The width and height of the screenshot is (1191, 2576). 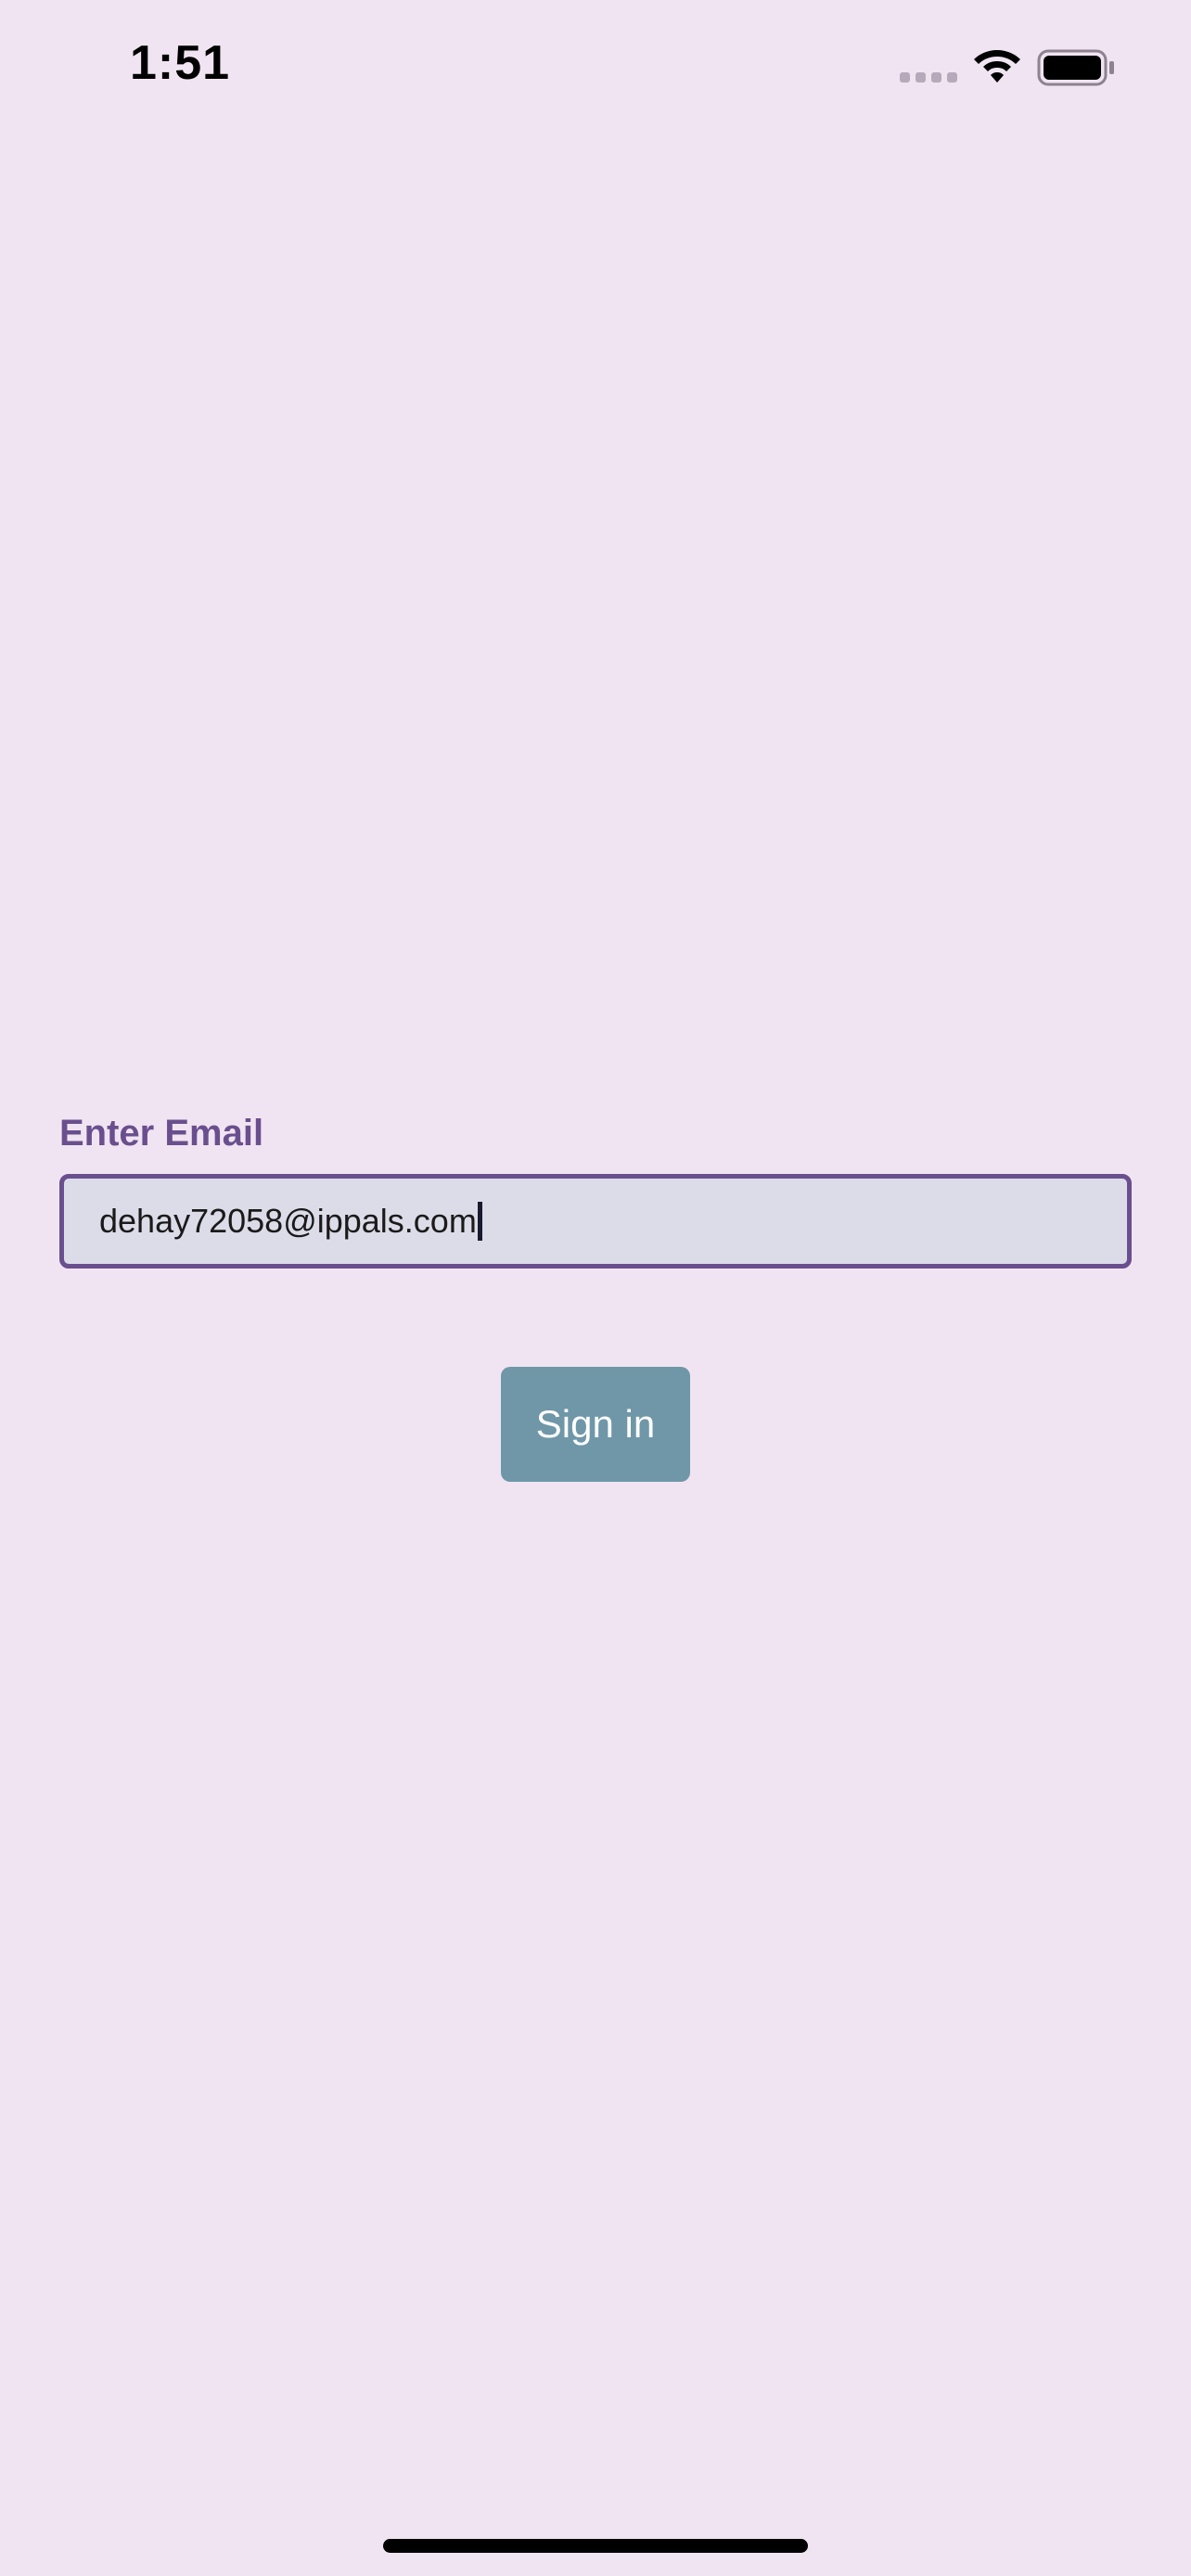 I want to click on home-indicator, so click(x=595, y=2546).